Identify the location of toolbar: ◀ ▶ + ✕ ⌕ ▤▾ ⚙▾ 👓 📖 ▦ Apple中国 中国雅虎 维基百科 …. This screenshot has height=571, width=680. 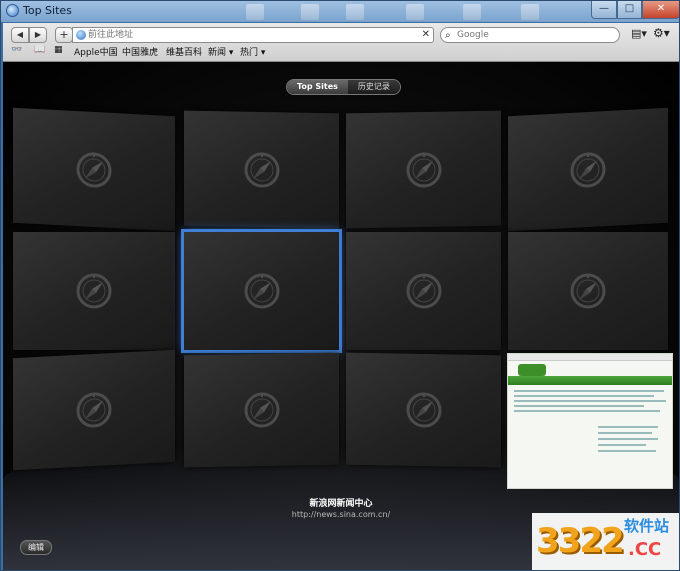
(341, 42).